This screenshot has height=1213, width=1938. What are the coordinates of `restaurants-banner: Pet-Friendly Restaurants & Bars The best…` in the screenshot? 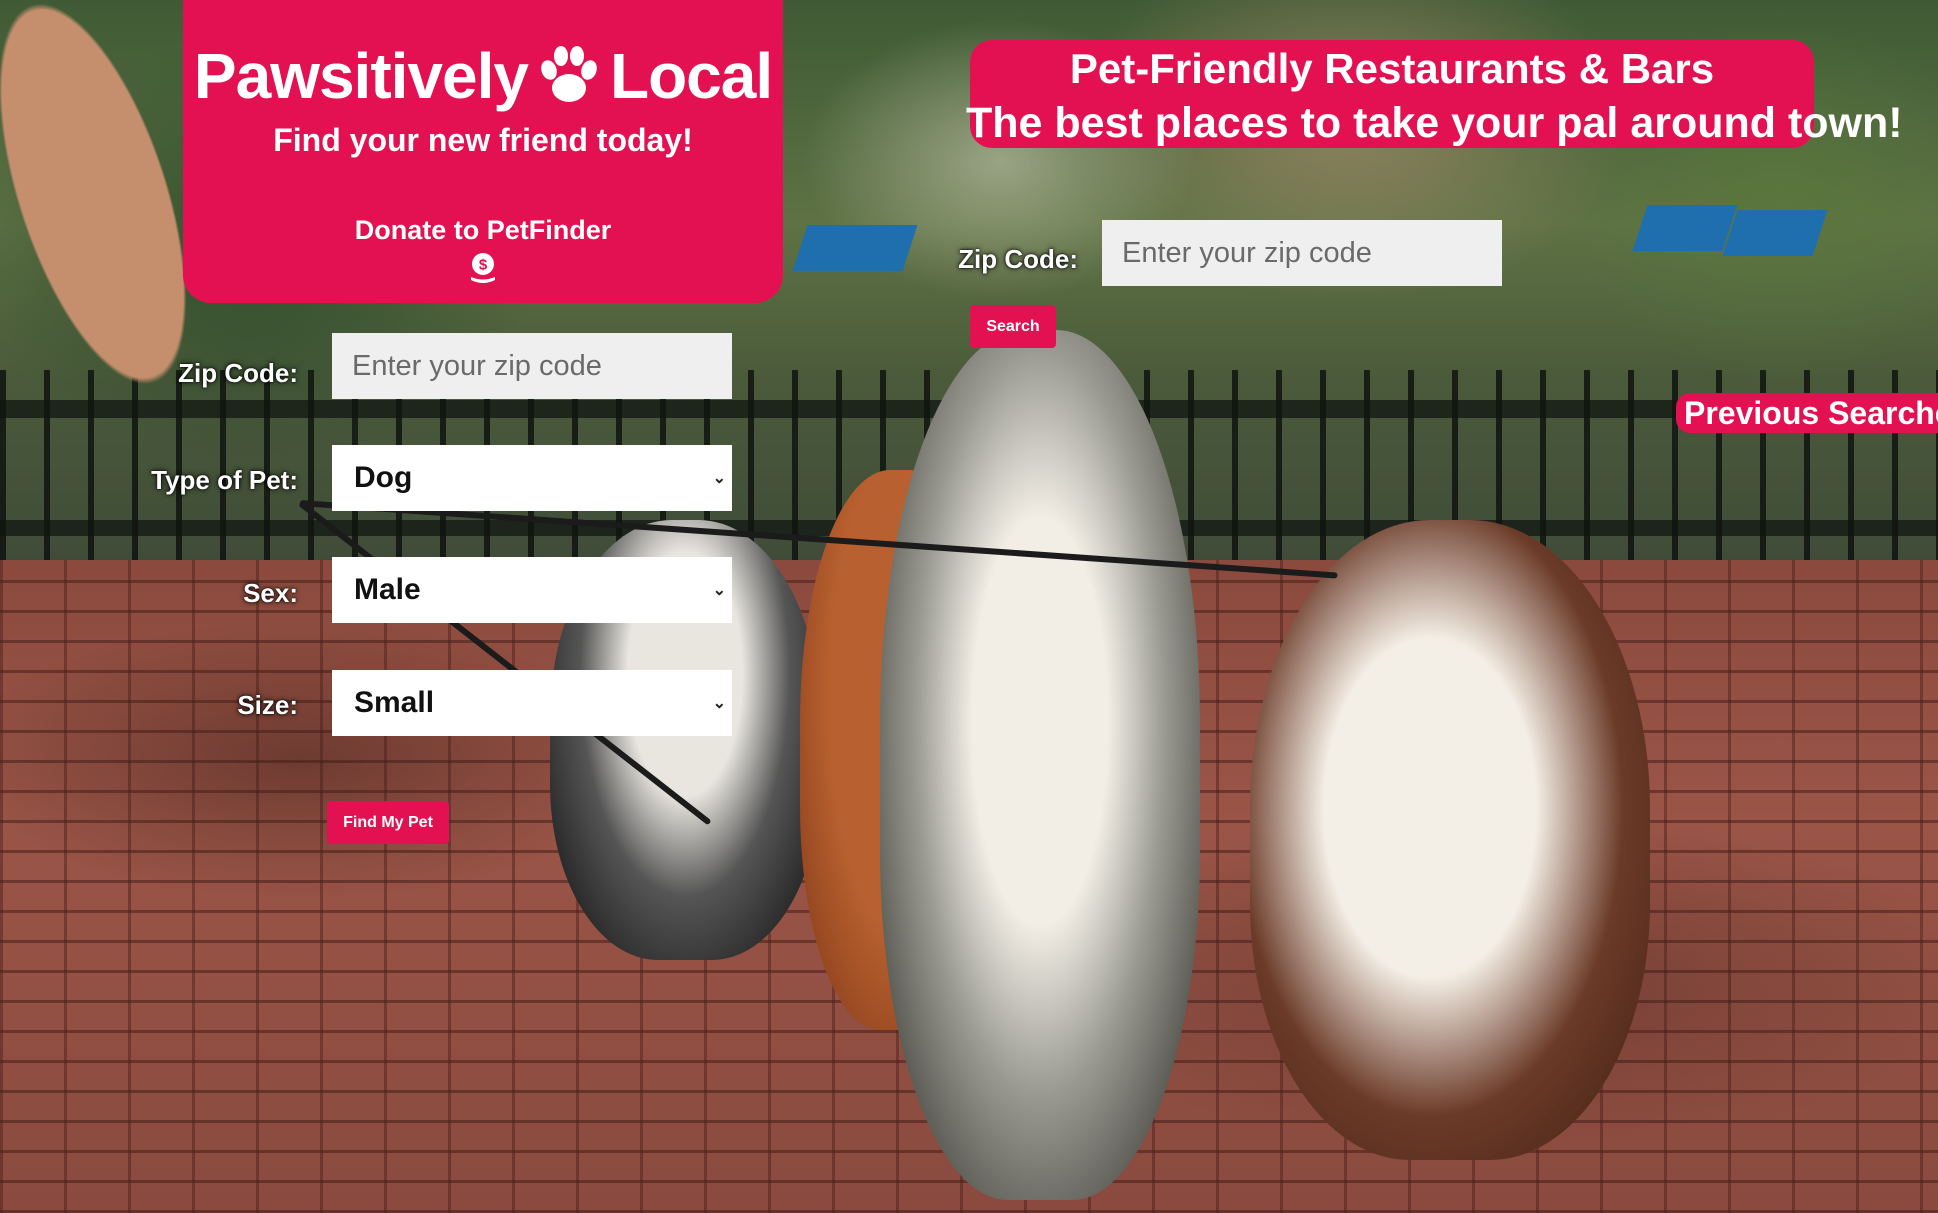 It's located at (1434, 94).